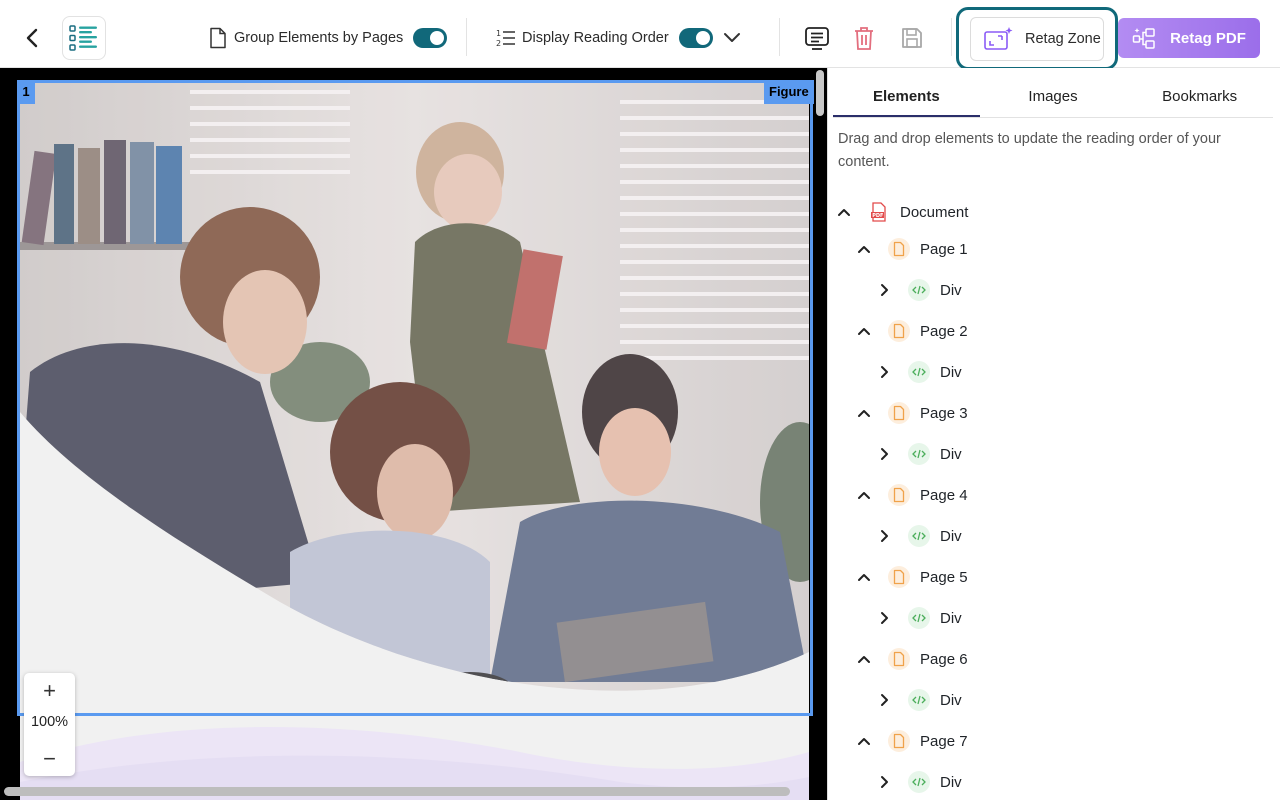 Image resolution: width=1280 pixels, height=800 pixels. What do you see at coordinates (49, 691) in the screenshot?
I see `zoom-in-button: +` at bounding box center [49, 691].